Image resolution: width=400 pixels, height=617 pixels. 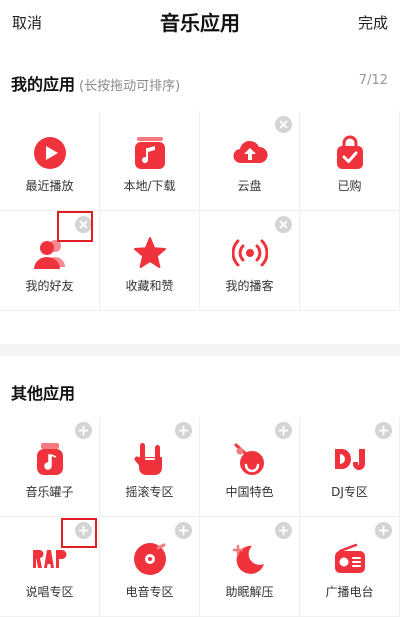 I want to click on cloud-upload-icon, so click(x=250, y=153).